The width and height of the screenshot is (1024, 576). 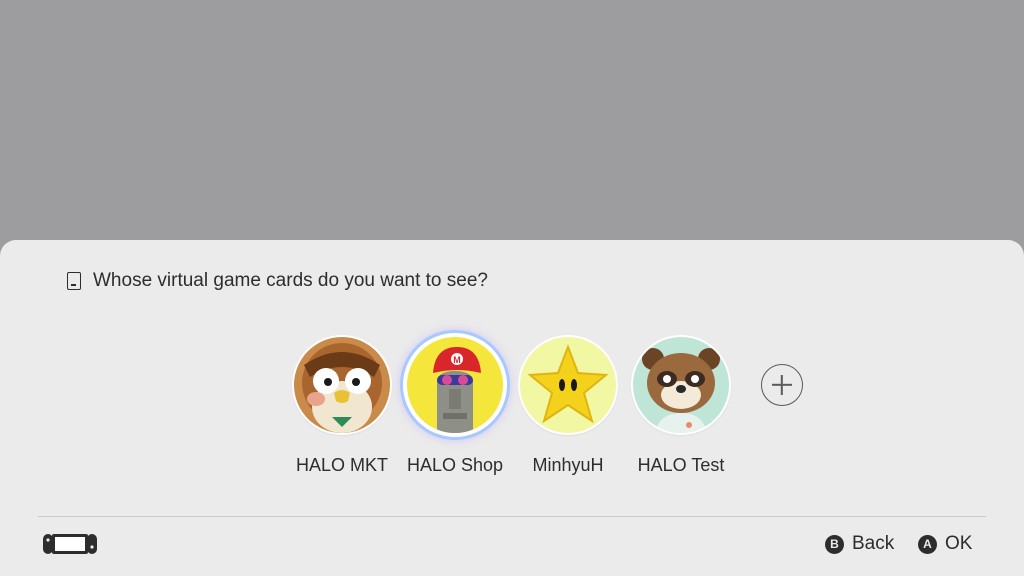 What do you see at coordinates (568, 385) in the screenshot?
I see `yellow-star-avatar` at bounding box center [568, 385].